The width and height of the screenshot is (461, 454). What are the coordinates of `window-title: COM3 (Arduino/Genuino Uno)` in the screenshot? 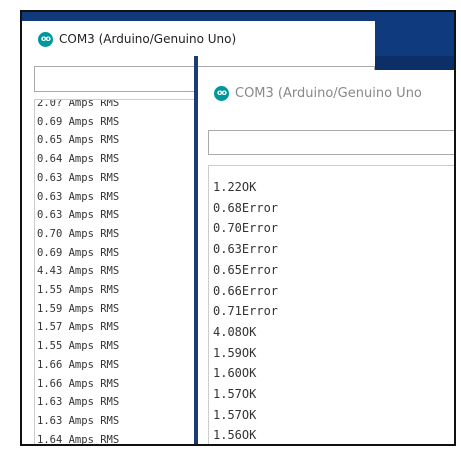 It's located at (148, 39).